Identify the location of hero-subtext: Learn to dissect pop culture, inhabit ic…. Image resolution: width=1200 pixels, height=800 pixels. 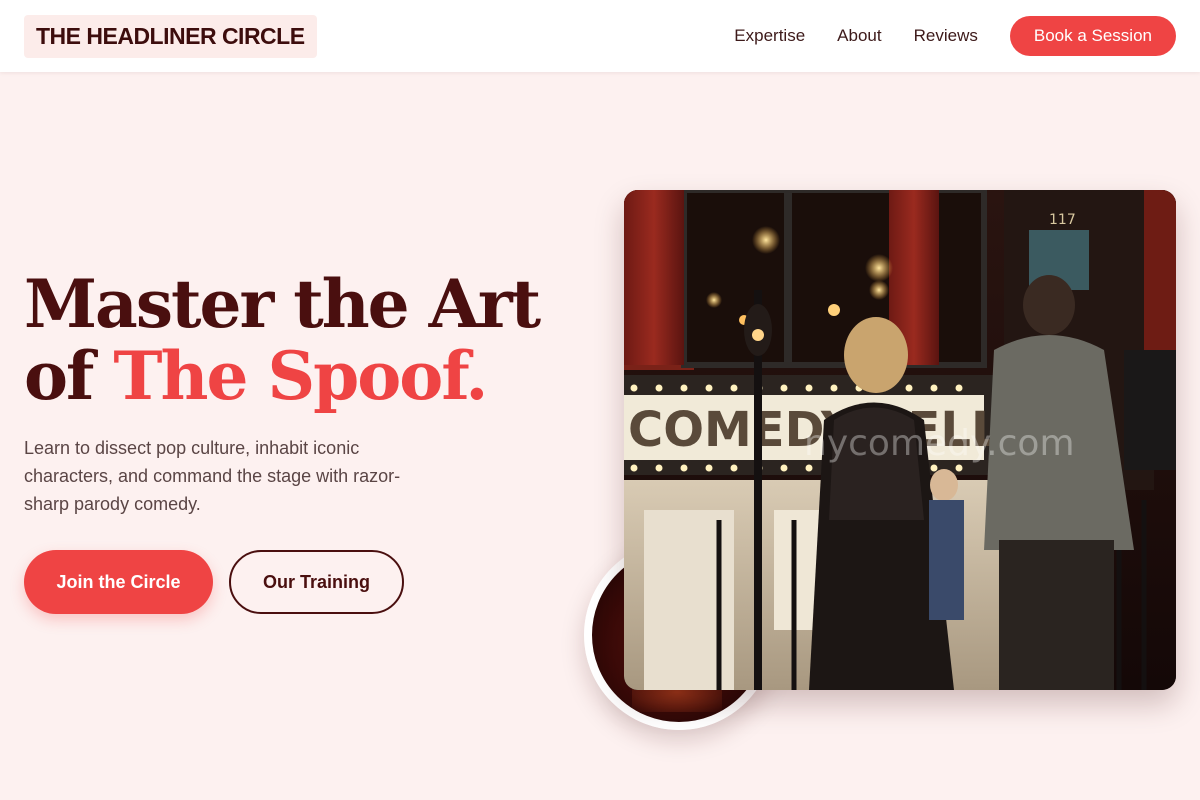
(212, 476).